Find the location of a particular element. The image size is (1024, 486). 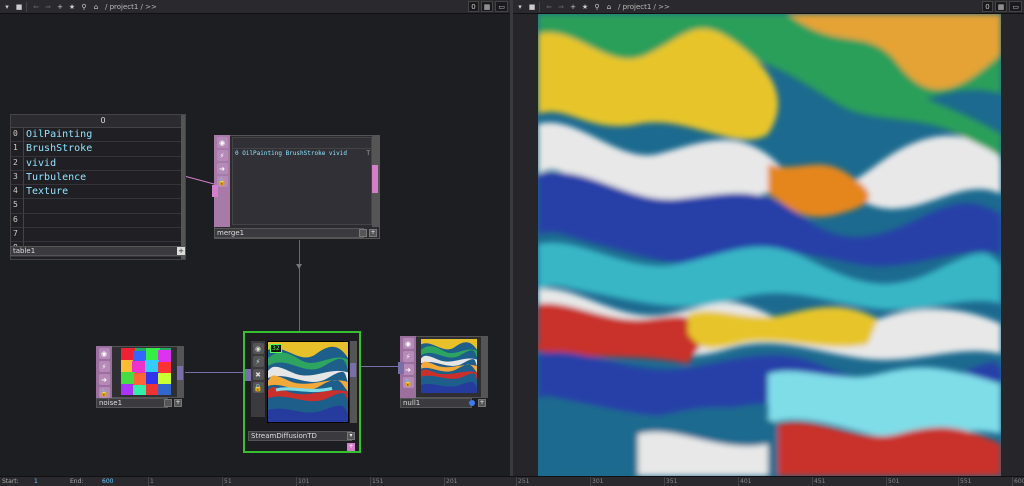

table-cell: OilPainting is located at coordinates (57, 135).